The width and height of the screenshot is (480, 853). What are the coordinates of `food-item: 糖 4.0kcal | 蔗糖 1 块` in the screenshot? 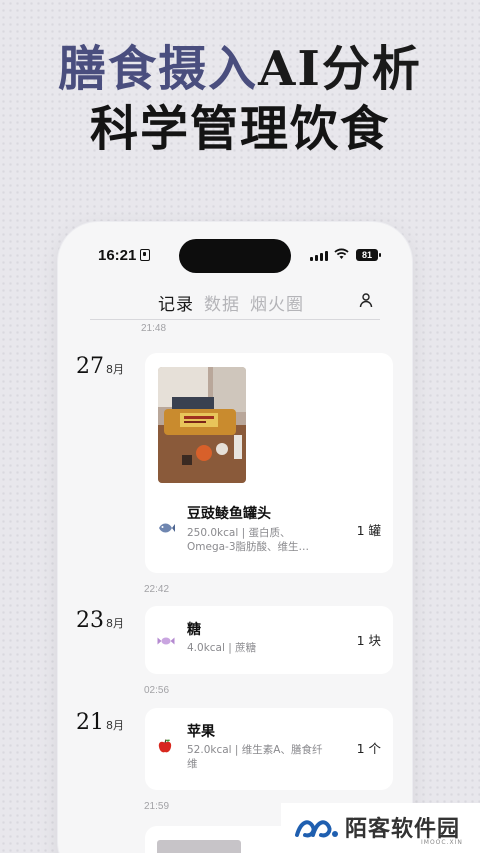 It's located at (269, 641).